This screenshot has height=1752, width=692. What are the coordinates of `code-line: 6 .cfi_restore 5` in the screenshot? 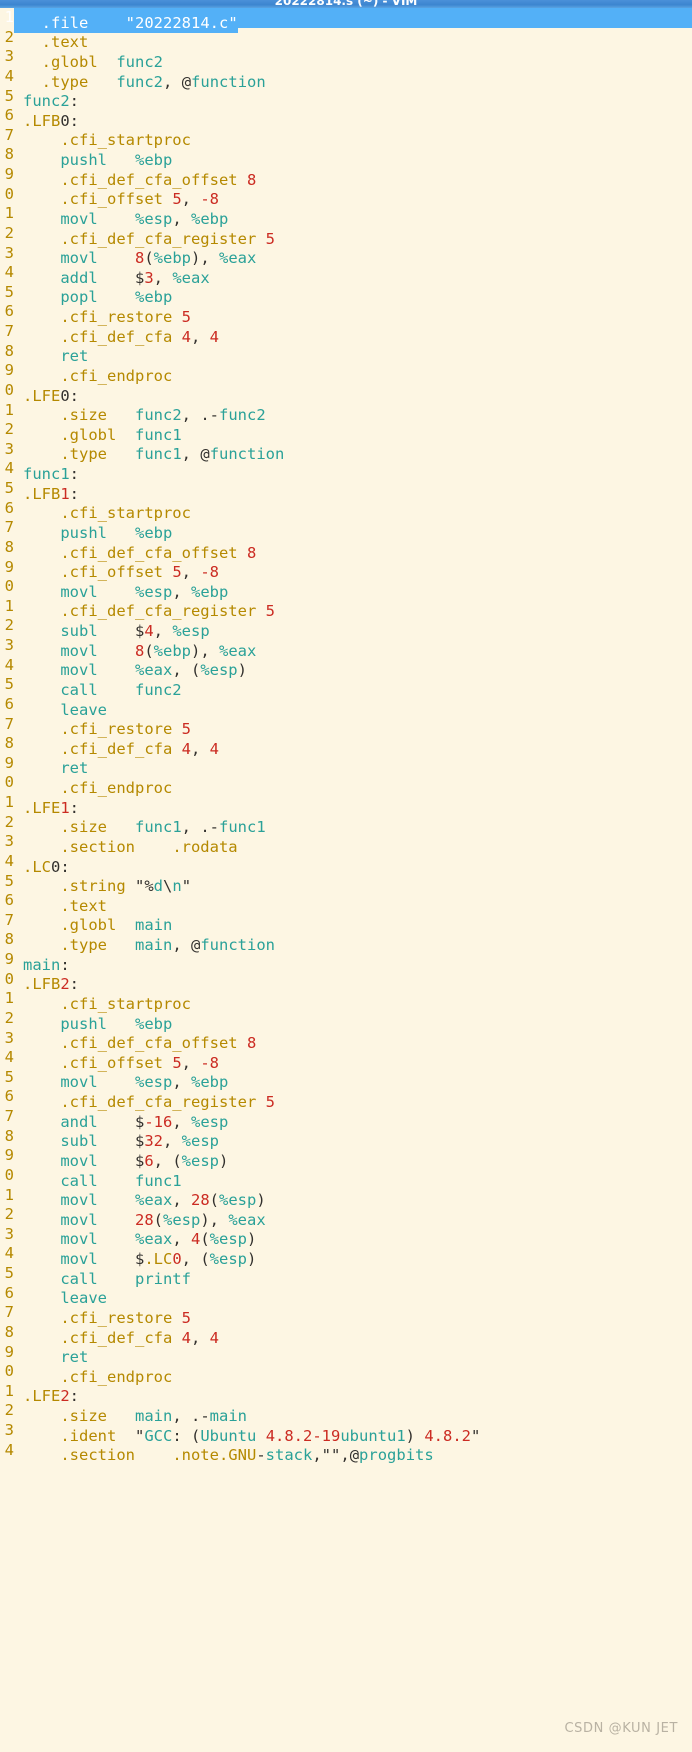 It's located at (346, 314).